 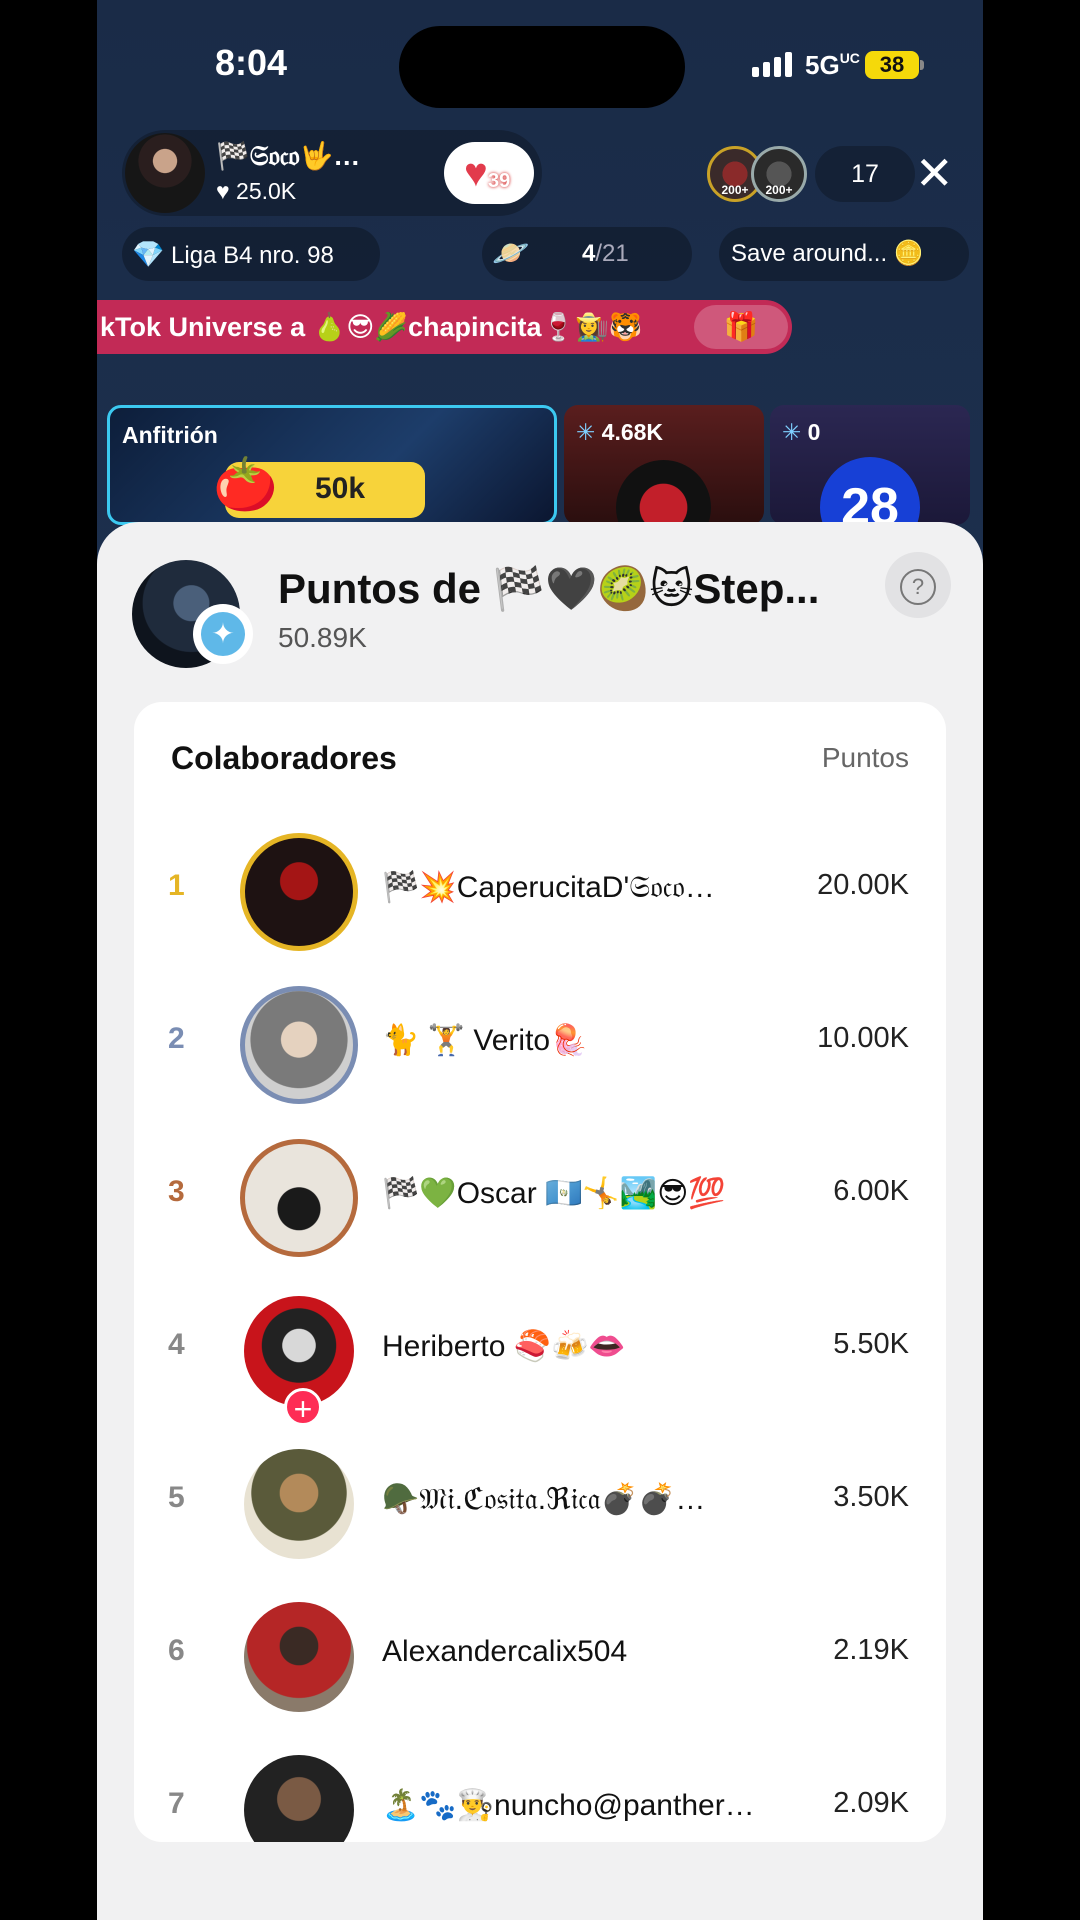 What do you see at coordinates (176, 1650) in the screenshot?
I see `rank: 6` at bounding box center [176, 1650].